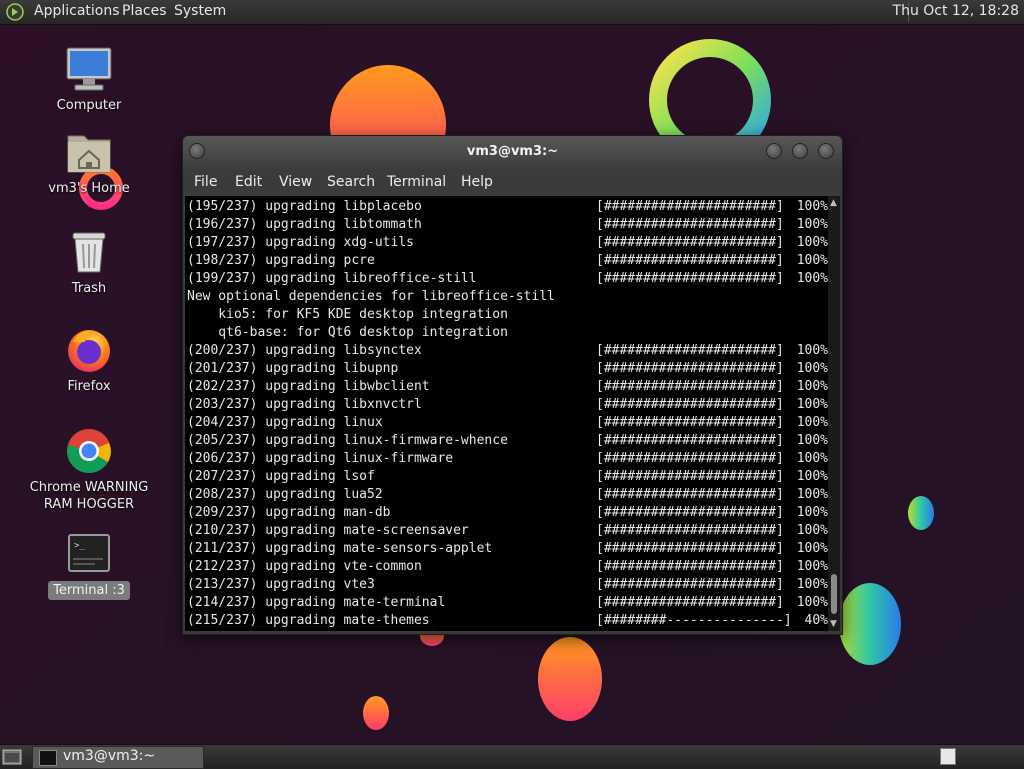  What do you see at coordinates (89, 470) in the screenshot?
I see `desktop-icon-chrome: Chrome WARNING RAM HOGGER` at bounding box center [89, 470].